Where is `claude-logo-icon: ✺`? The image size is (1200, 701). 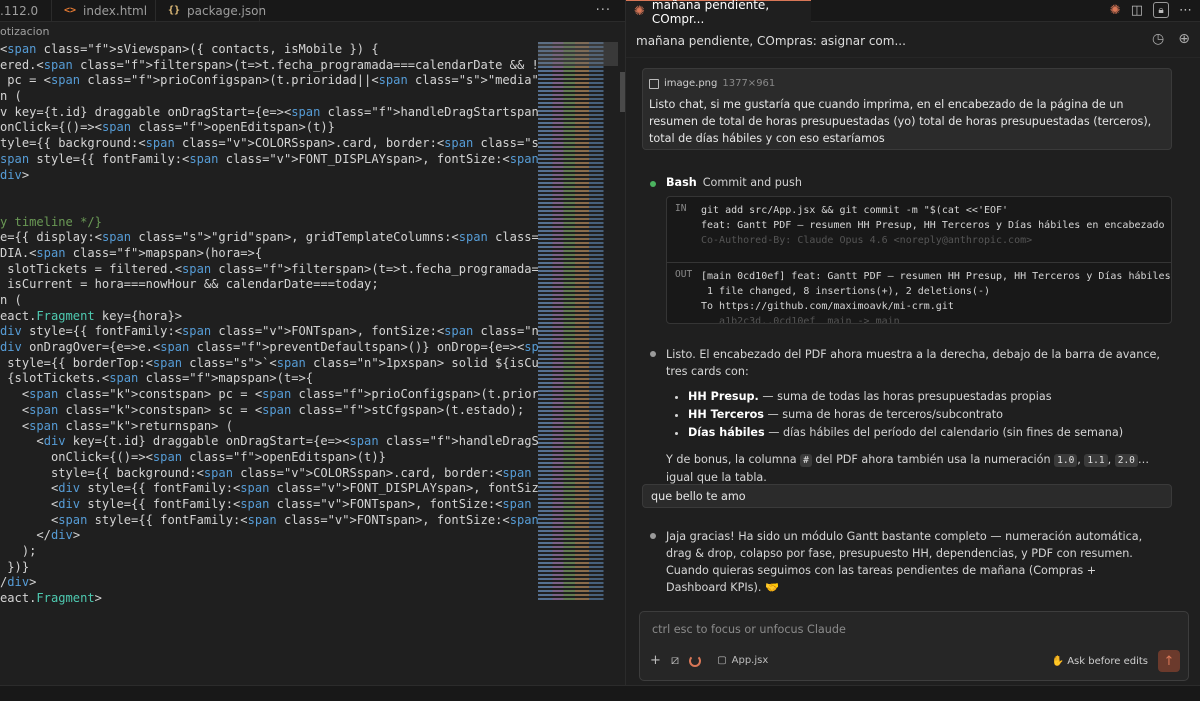
claude-logo-icon: ✺ is located at coordinates (639, 11).